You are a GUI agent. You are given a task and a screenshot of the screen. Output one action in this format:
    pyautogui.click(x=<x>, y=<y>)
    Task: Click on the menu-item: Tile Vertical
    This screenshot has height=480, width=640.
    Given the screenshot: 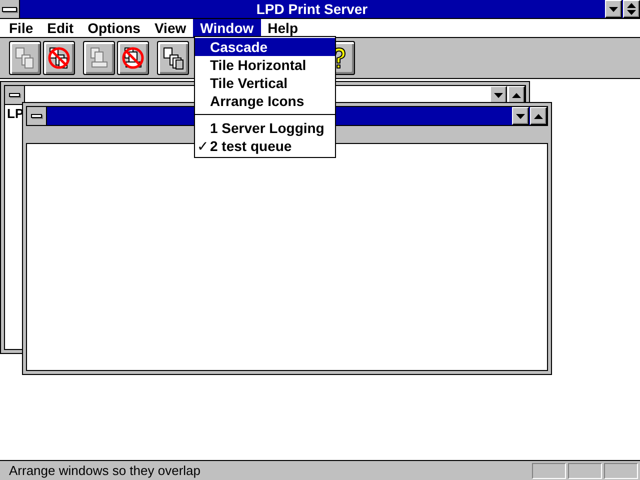 What is the action you would take?
    pyautogui.click(x=265, y=83)
    